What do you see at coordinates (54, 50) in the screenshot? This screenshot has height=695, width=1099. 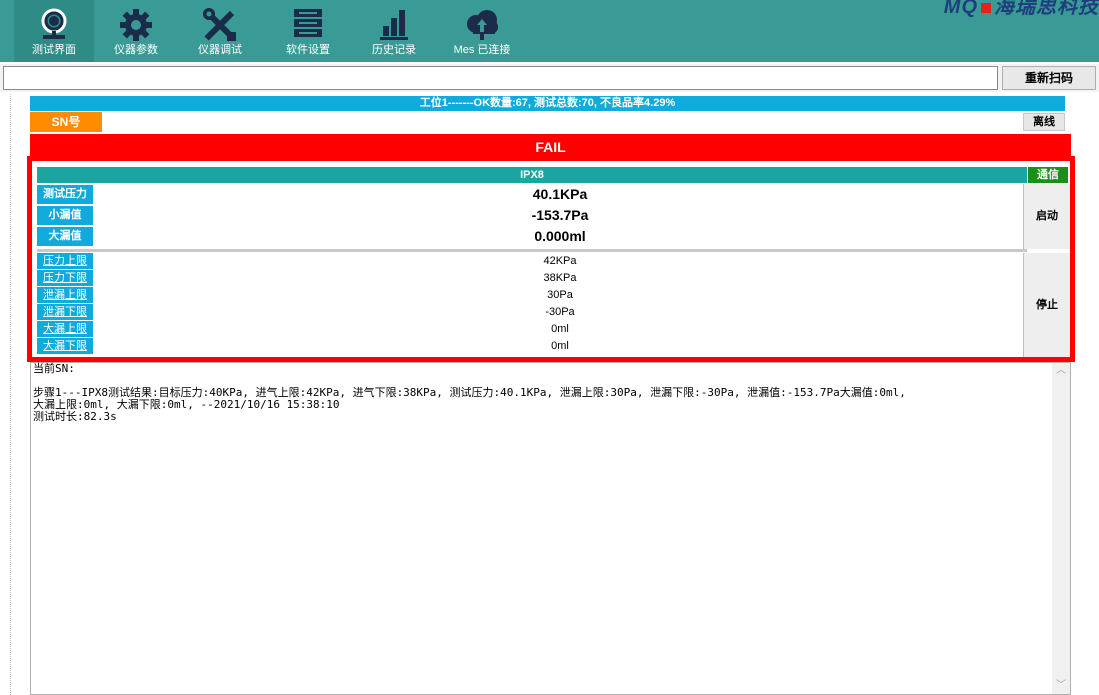 I see `toolbar-label: 测试界面` at bounding box center [54, 50].